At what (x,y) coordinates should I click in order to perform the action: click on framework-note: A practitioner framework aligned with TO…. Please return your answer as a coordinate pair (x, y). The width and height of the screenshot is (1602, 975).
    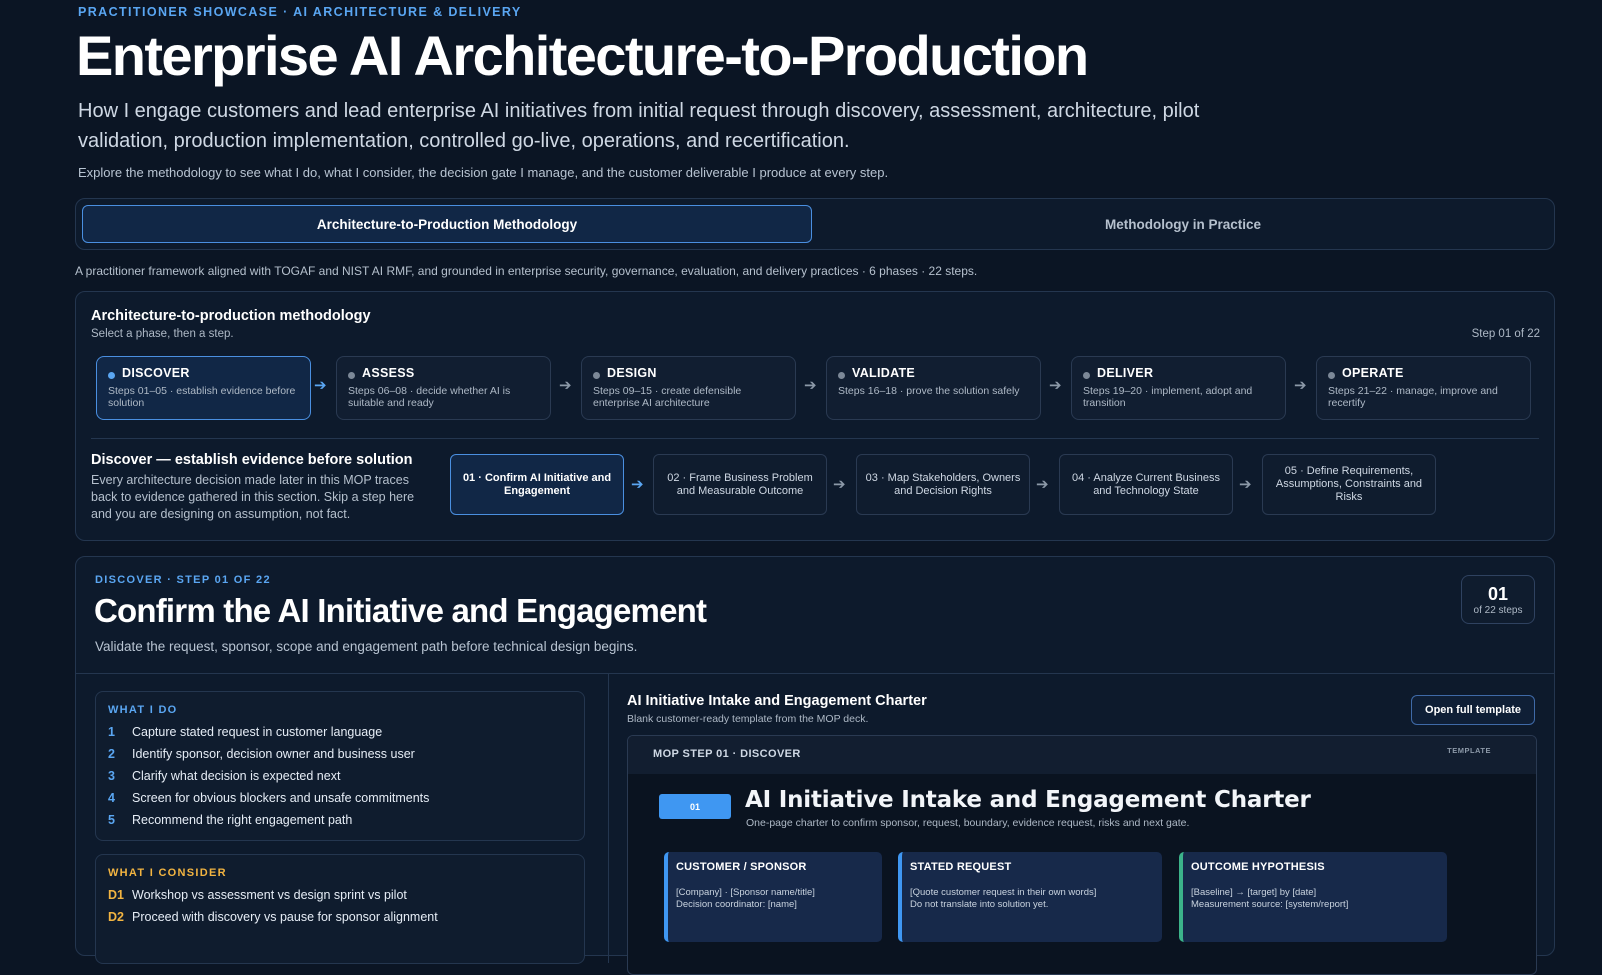
    Looking at the image, I should click on (526, 271).